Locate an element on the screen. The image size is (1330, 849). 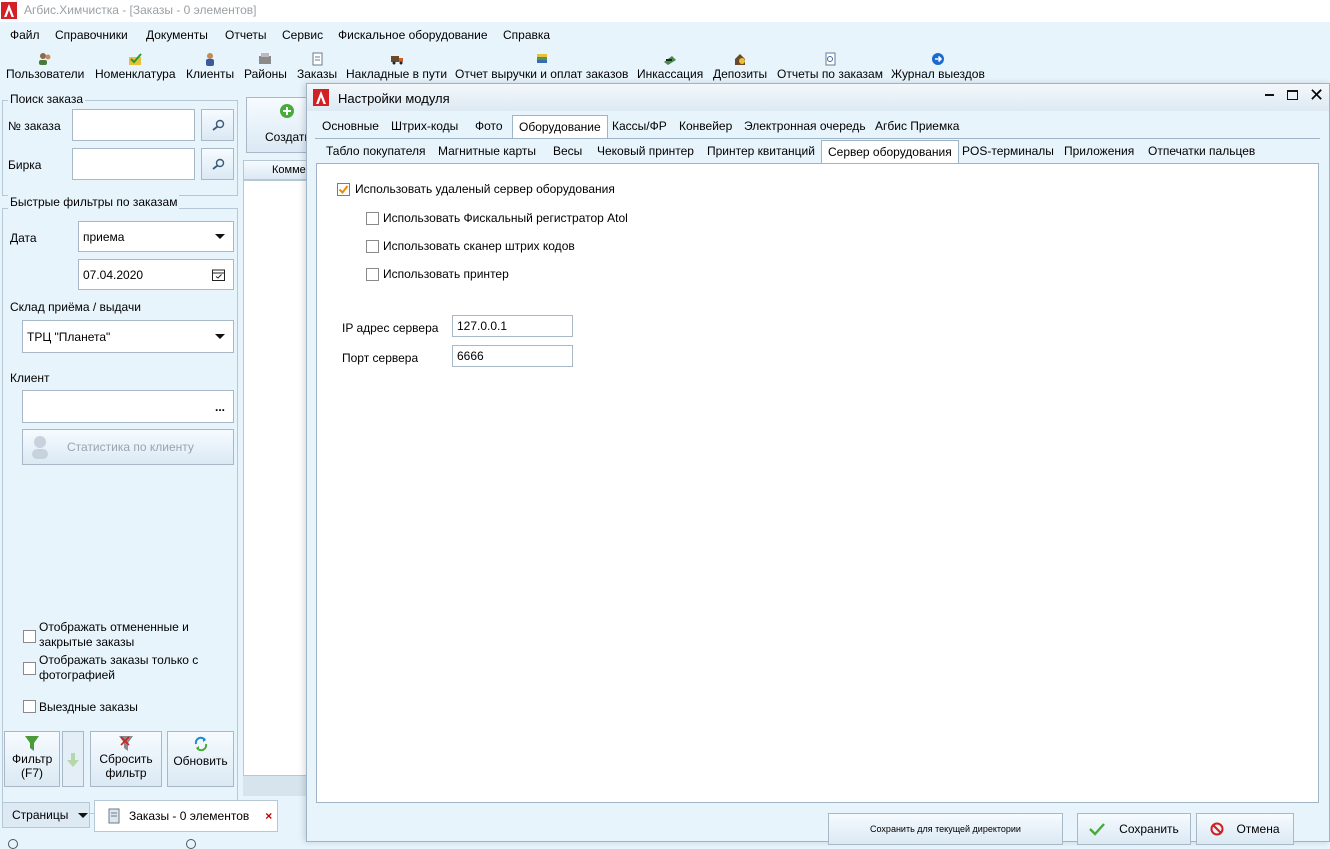
tab-cash-fr: Кассы/ФР is located at coordinates (639, 126).